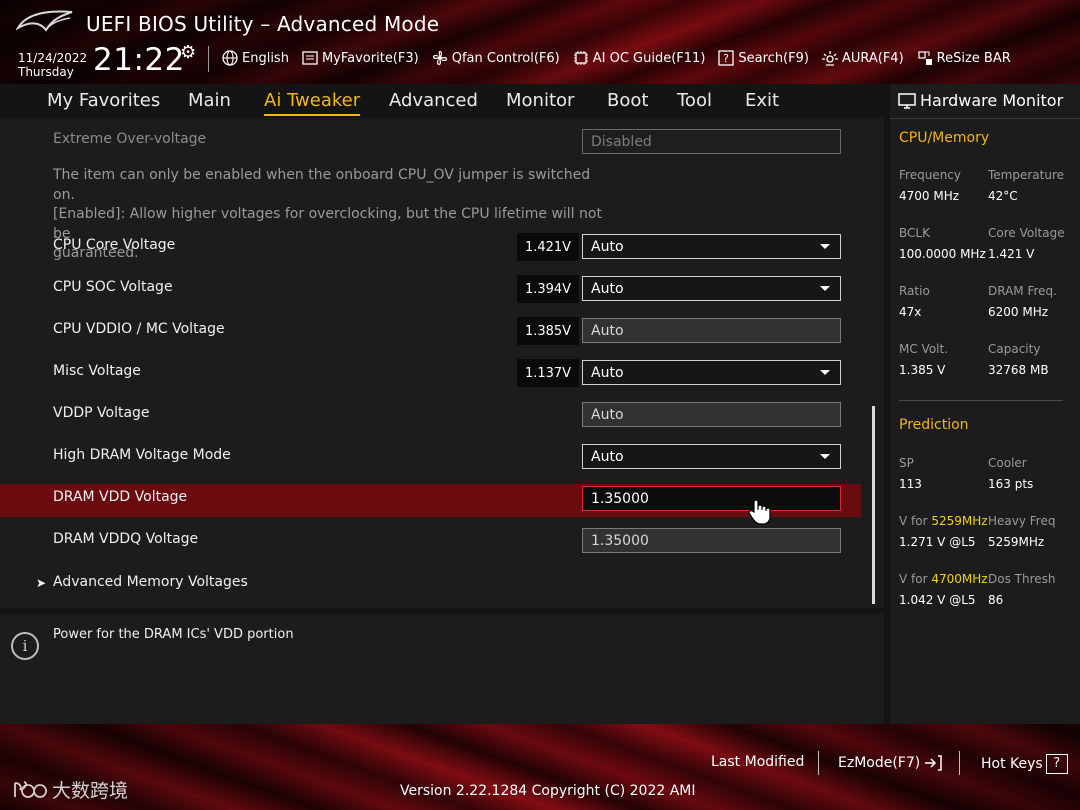 This screenshot has height=810, width=1080. Describe the element at coordinates (505, 58) in the screenshot. I see `qfan-label: Qfan Control(F6)` at that location.